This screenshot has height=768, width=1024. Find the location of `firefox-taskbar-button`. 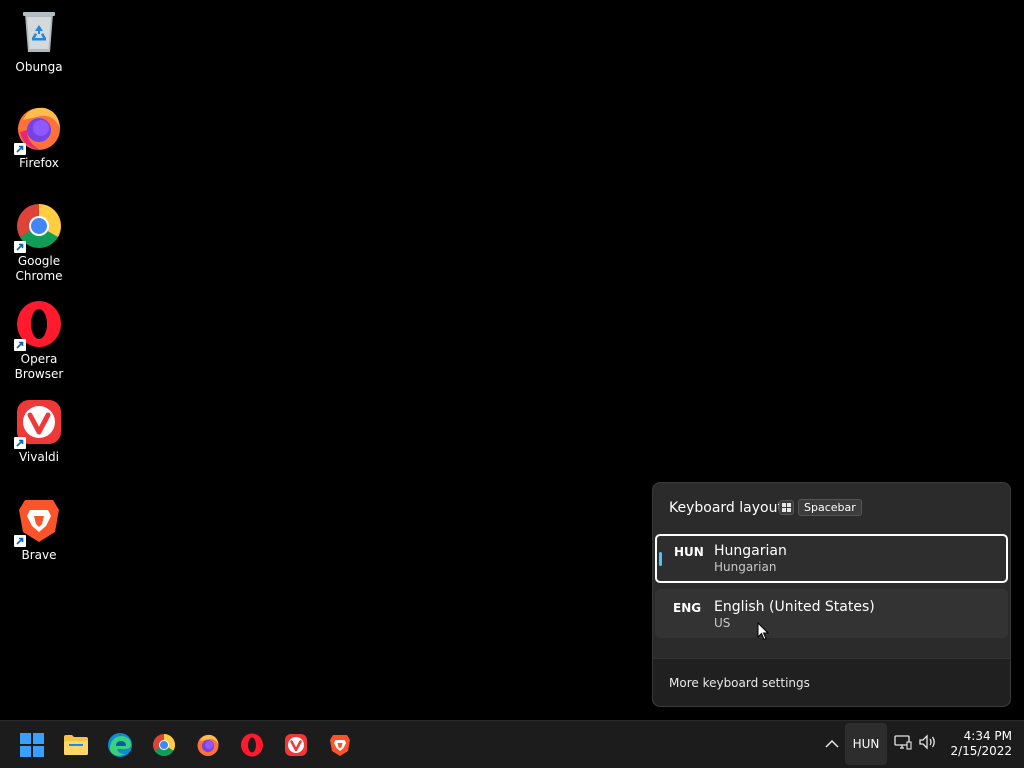

firefox-taskbar-button is located at coordinates (208, 744).